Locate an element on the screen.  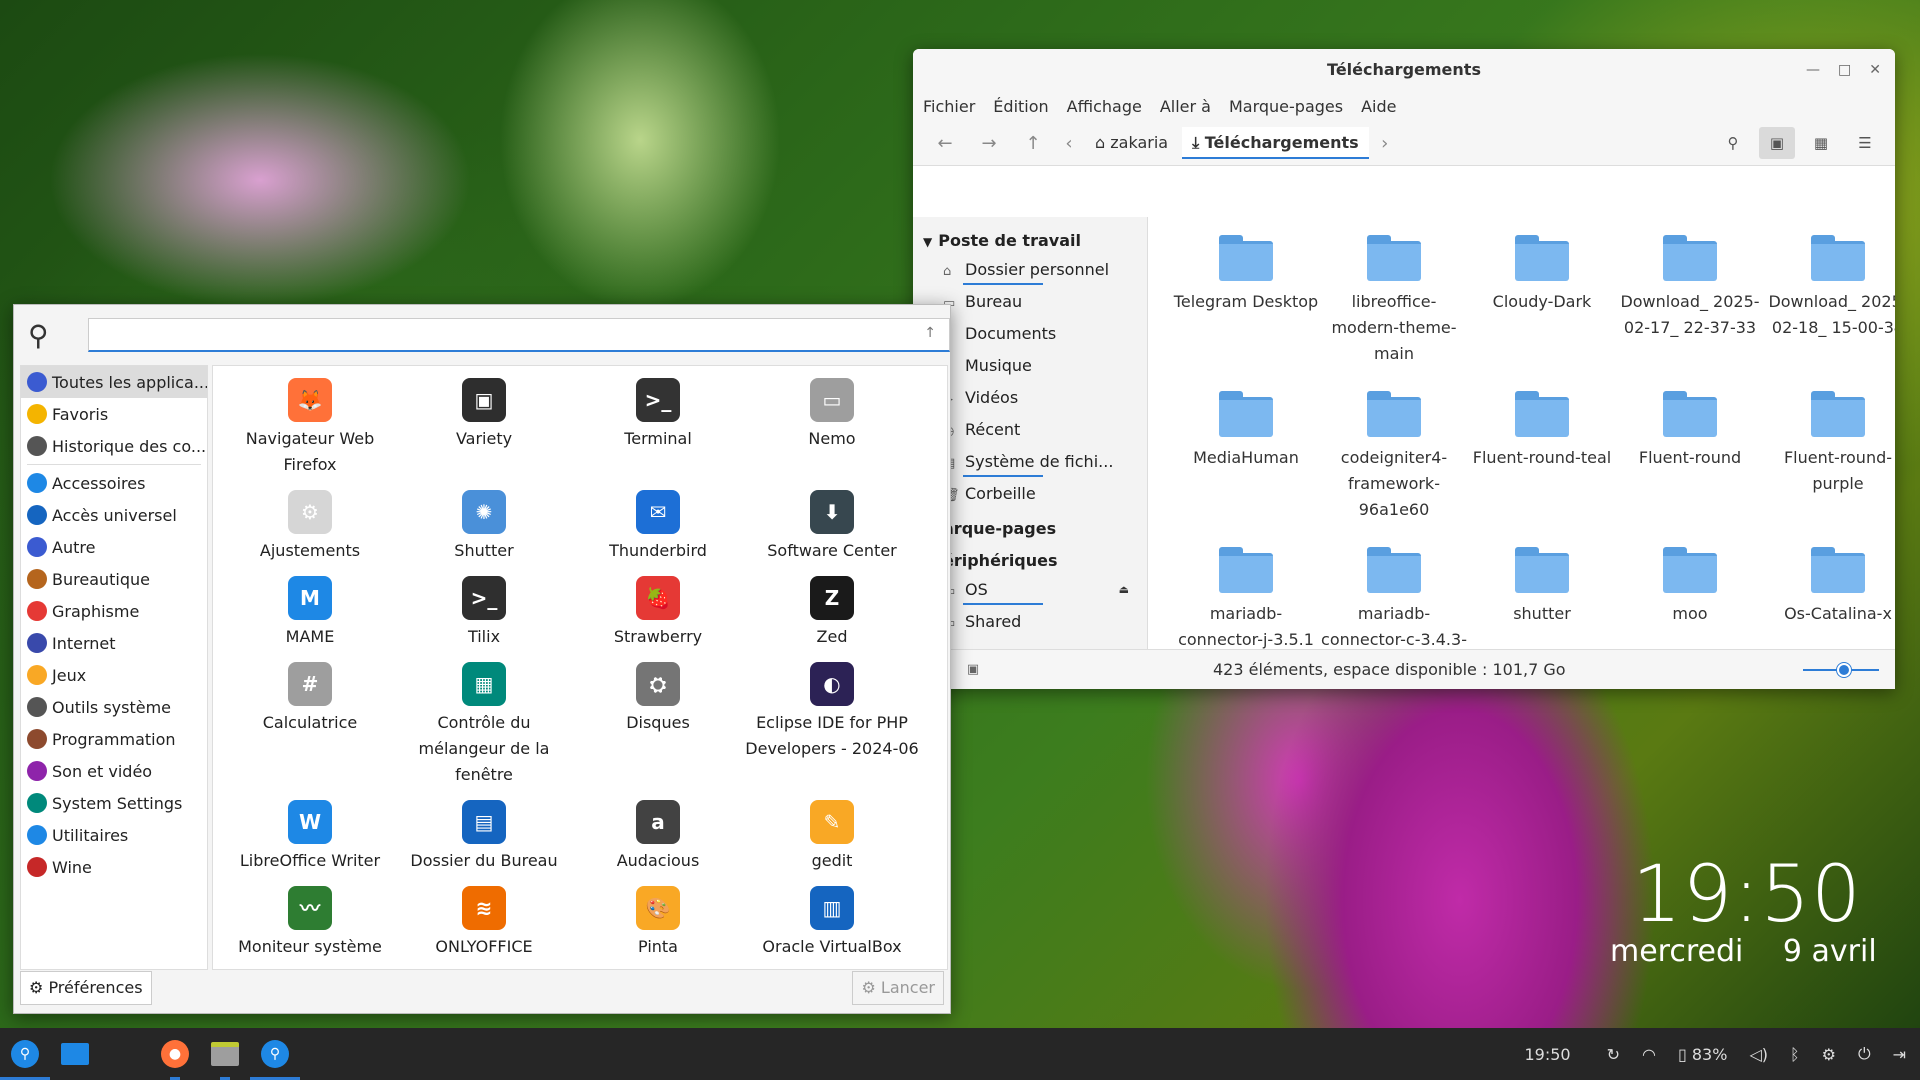
menu-item: Fichier is located at coordinates (949, 106).